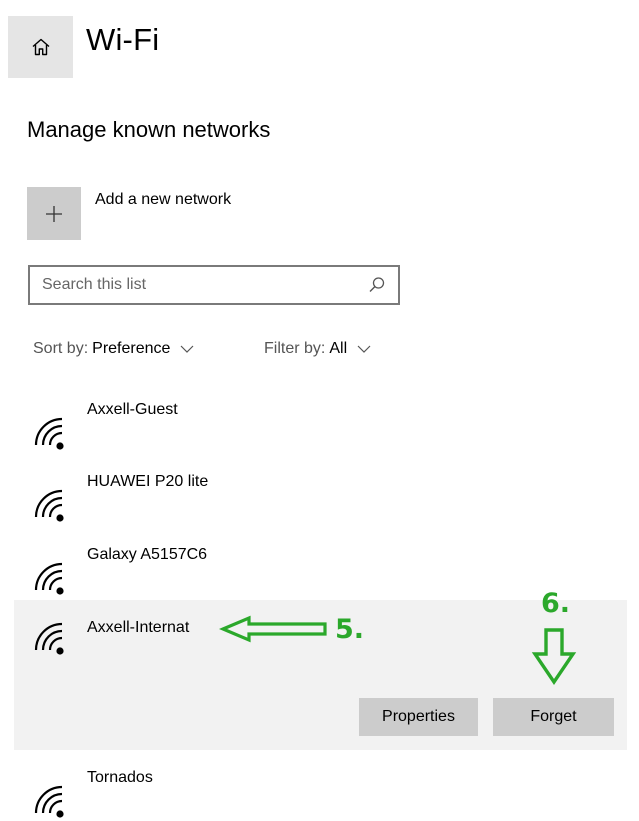 This screenshot has width=639, height=821. I want to click on filter-dropdown: Filter by: All, so click(317, 349).